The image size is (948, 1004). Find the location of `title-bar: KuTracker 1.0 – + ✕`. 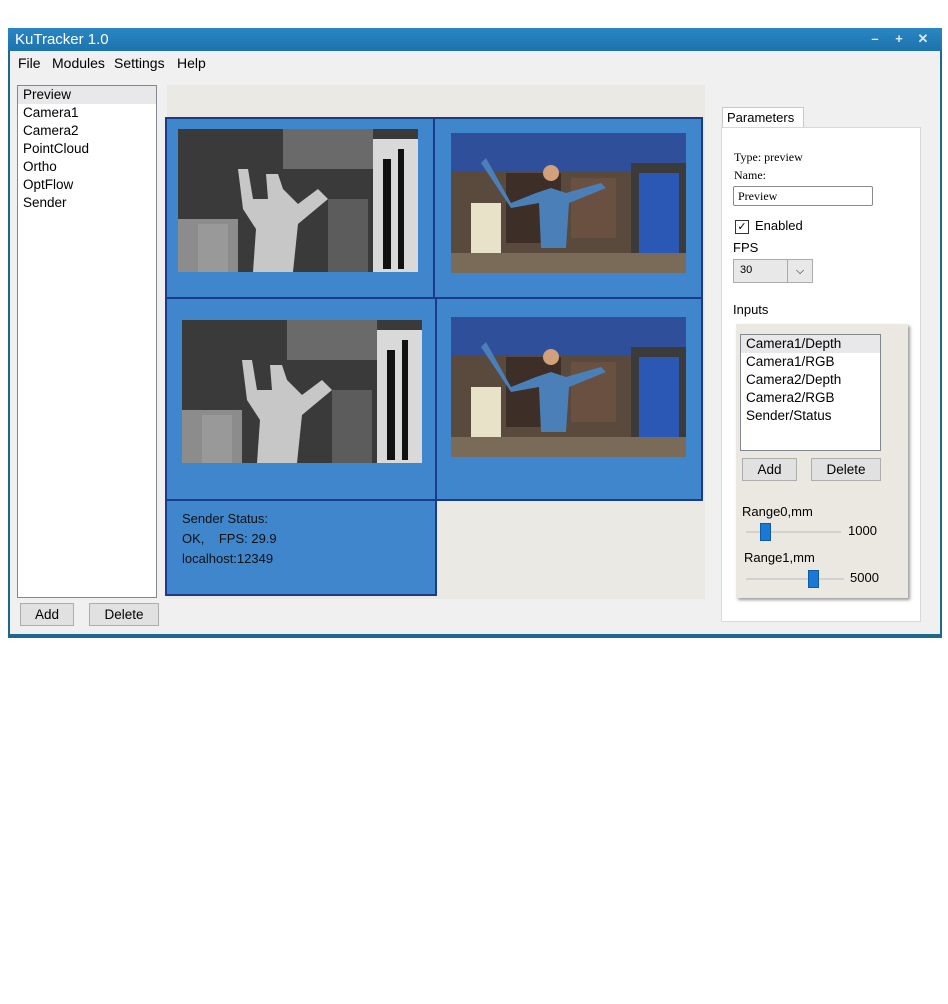

title-bar: KuTracker 1.0 – + ✕ is located at coordinates (475, 39).